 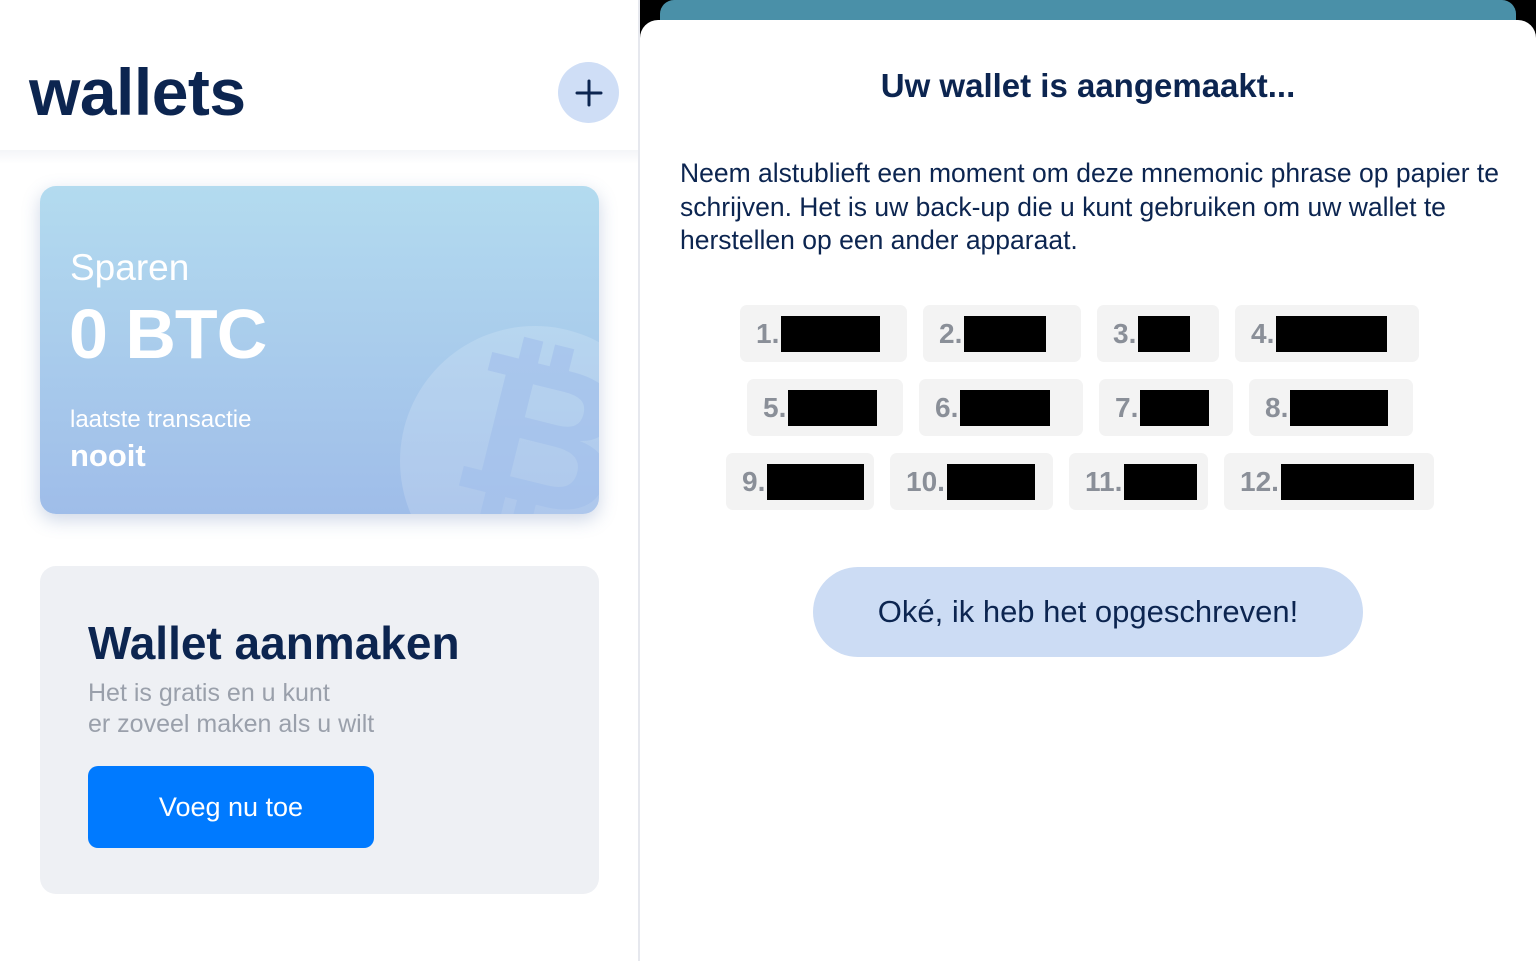 I want to click on page-title: wallets, so click(x=137, y=92).